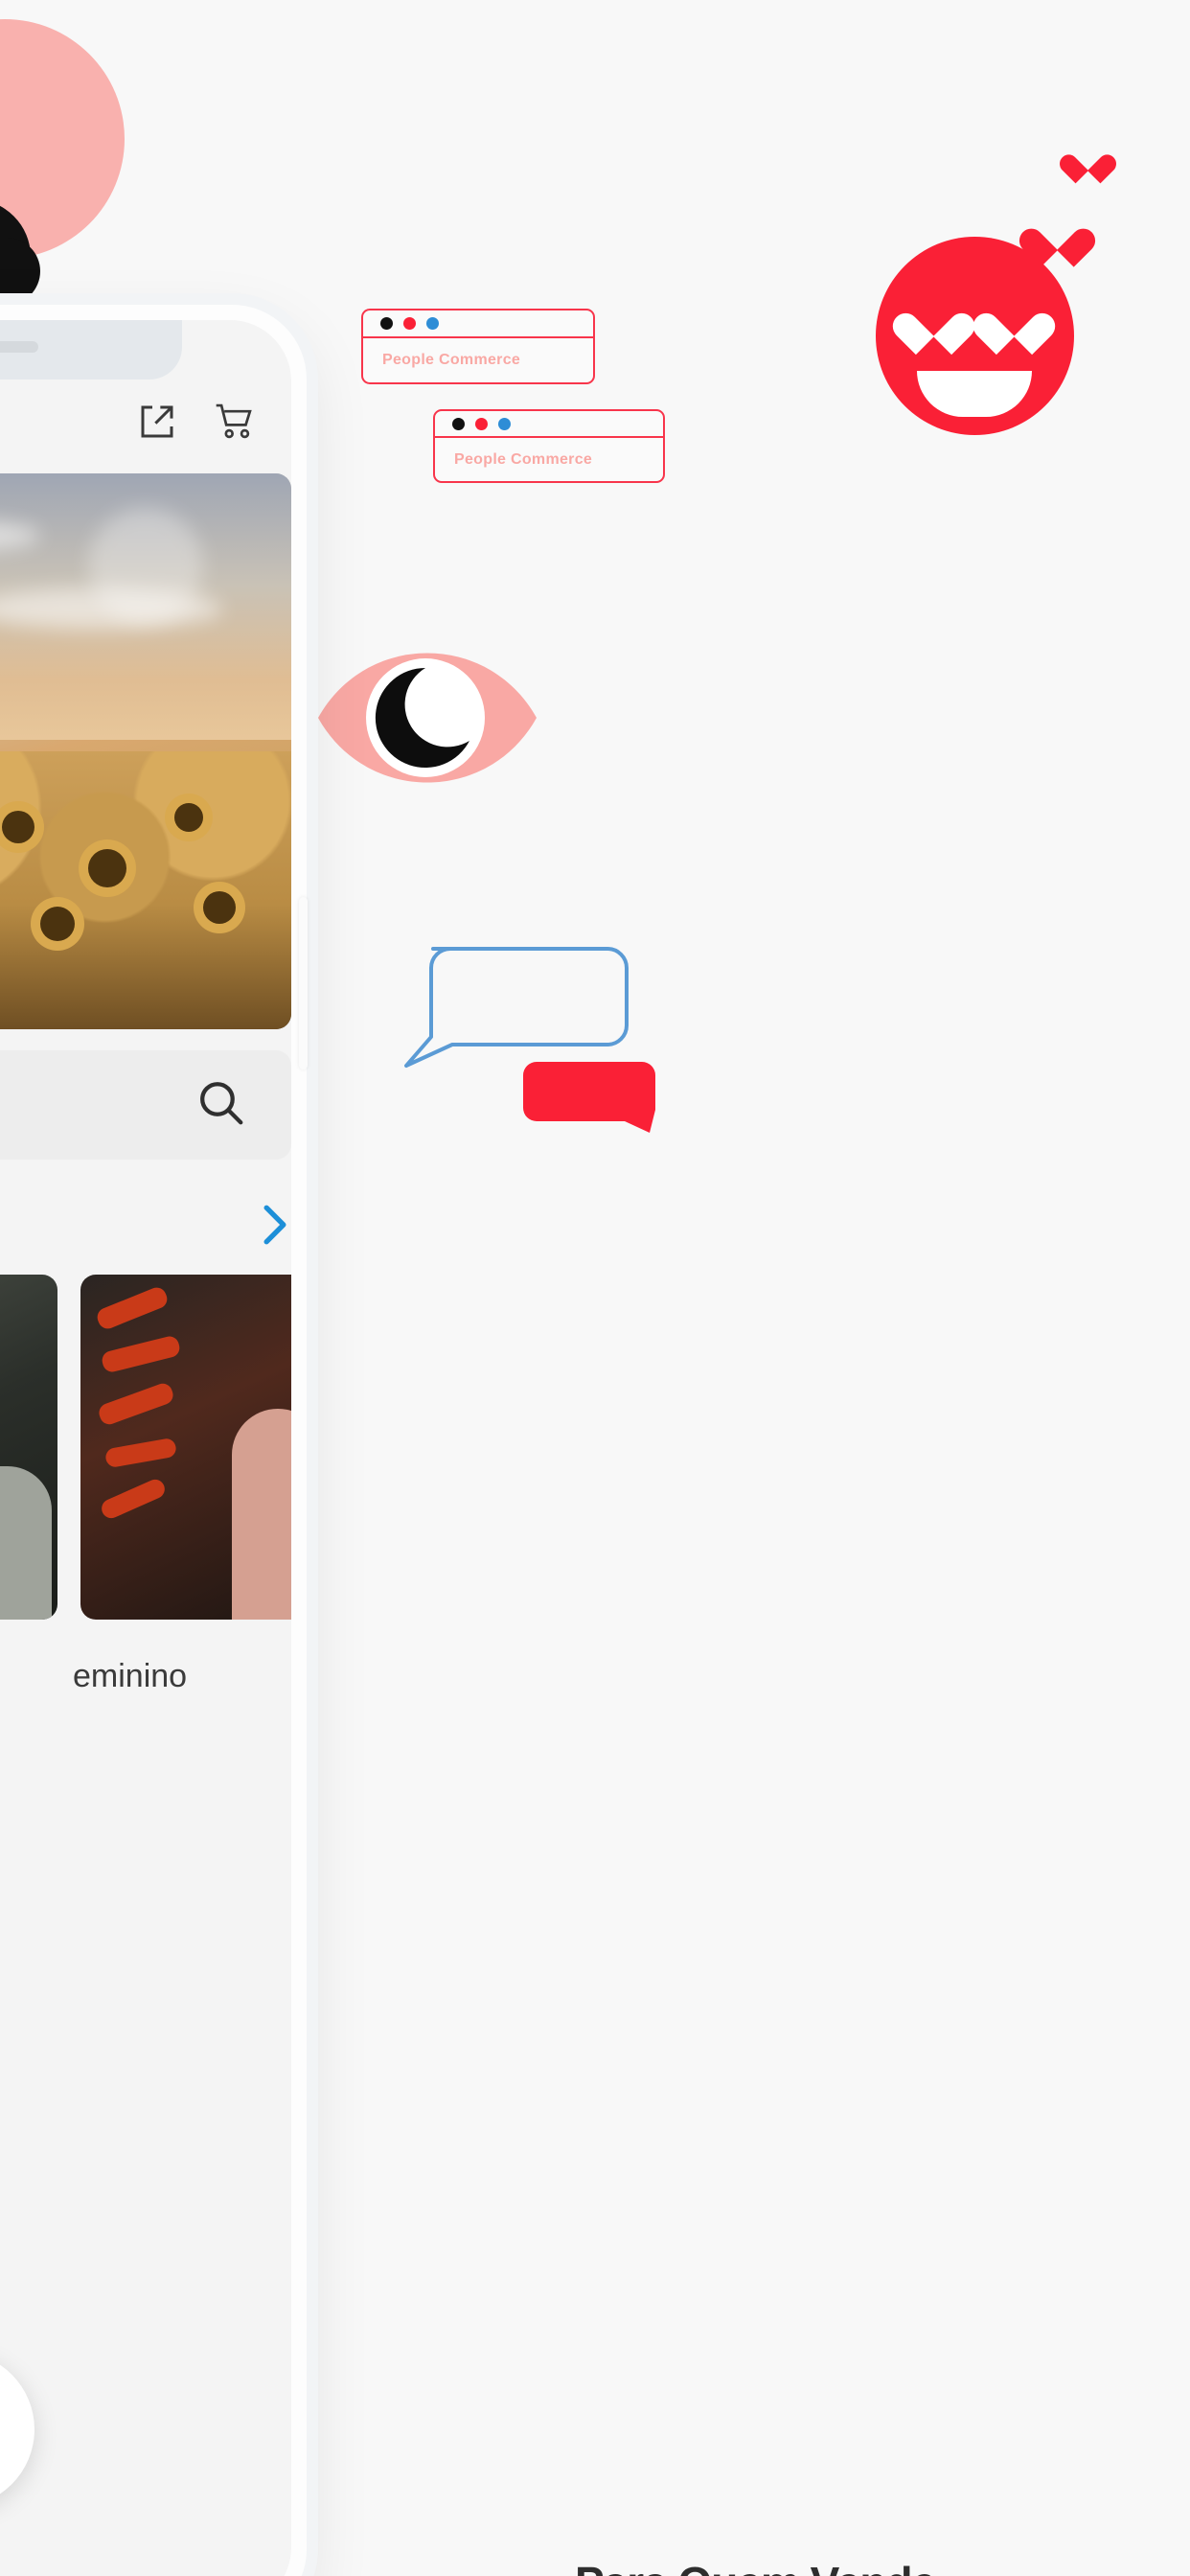  What do you see at coordinates (275, 1227) in the screenshot?
I see `chevron-right-icon` at bounding box center [275, 1227].